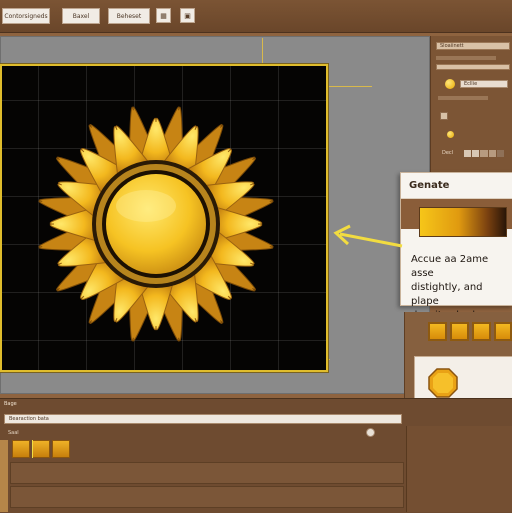 The height and width of the screenshot is (513, 512). What do you see at coordinates (10, 404) in the screenshot?
I see `bottom-panel-title: Bage` at bounding box center [10, 404].